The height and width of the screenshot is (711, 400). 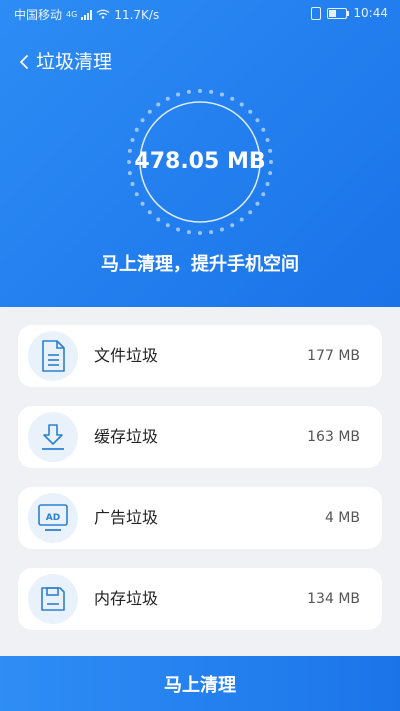 I want to click on download-icon, so click(x=53, y=437).